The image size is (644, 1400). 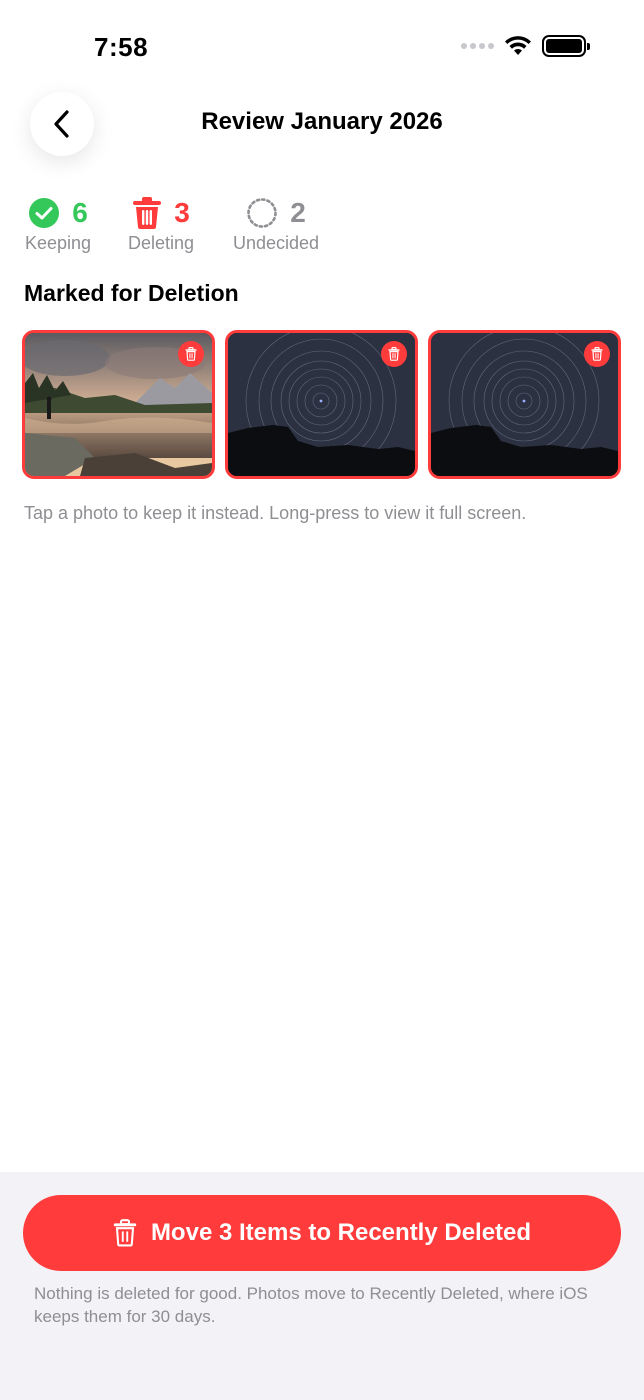 I want to click on review-stats: 6 Keeping 3 Deleting 2 Undecided, so click(x=173, y=224).